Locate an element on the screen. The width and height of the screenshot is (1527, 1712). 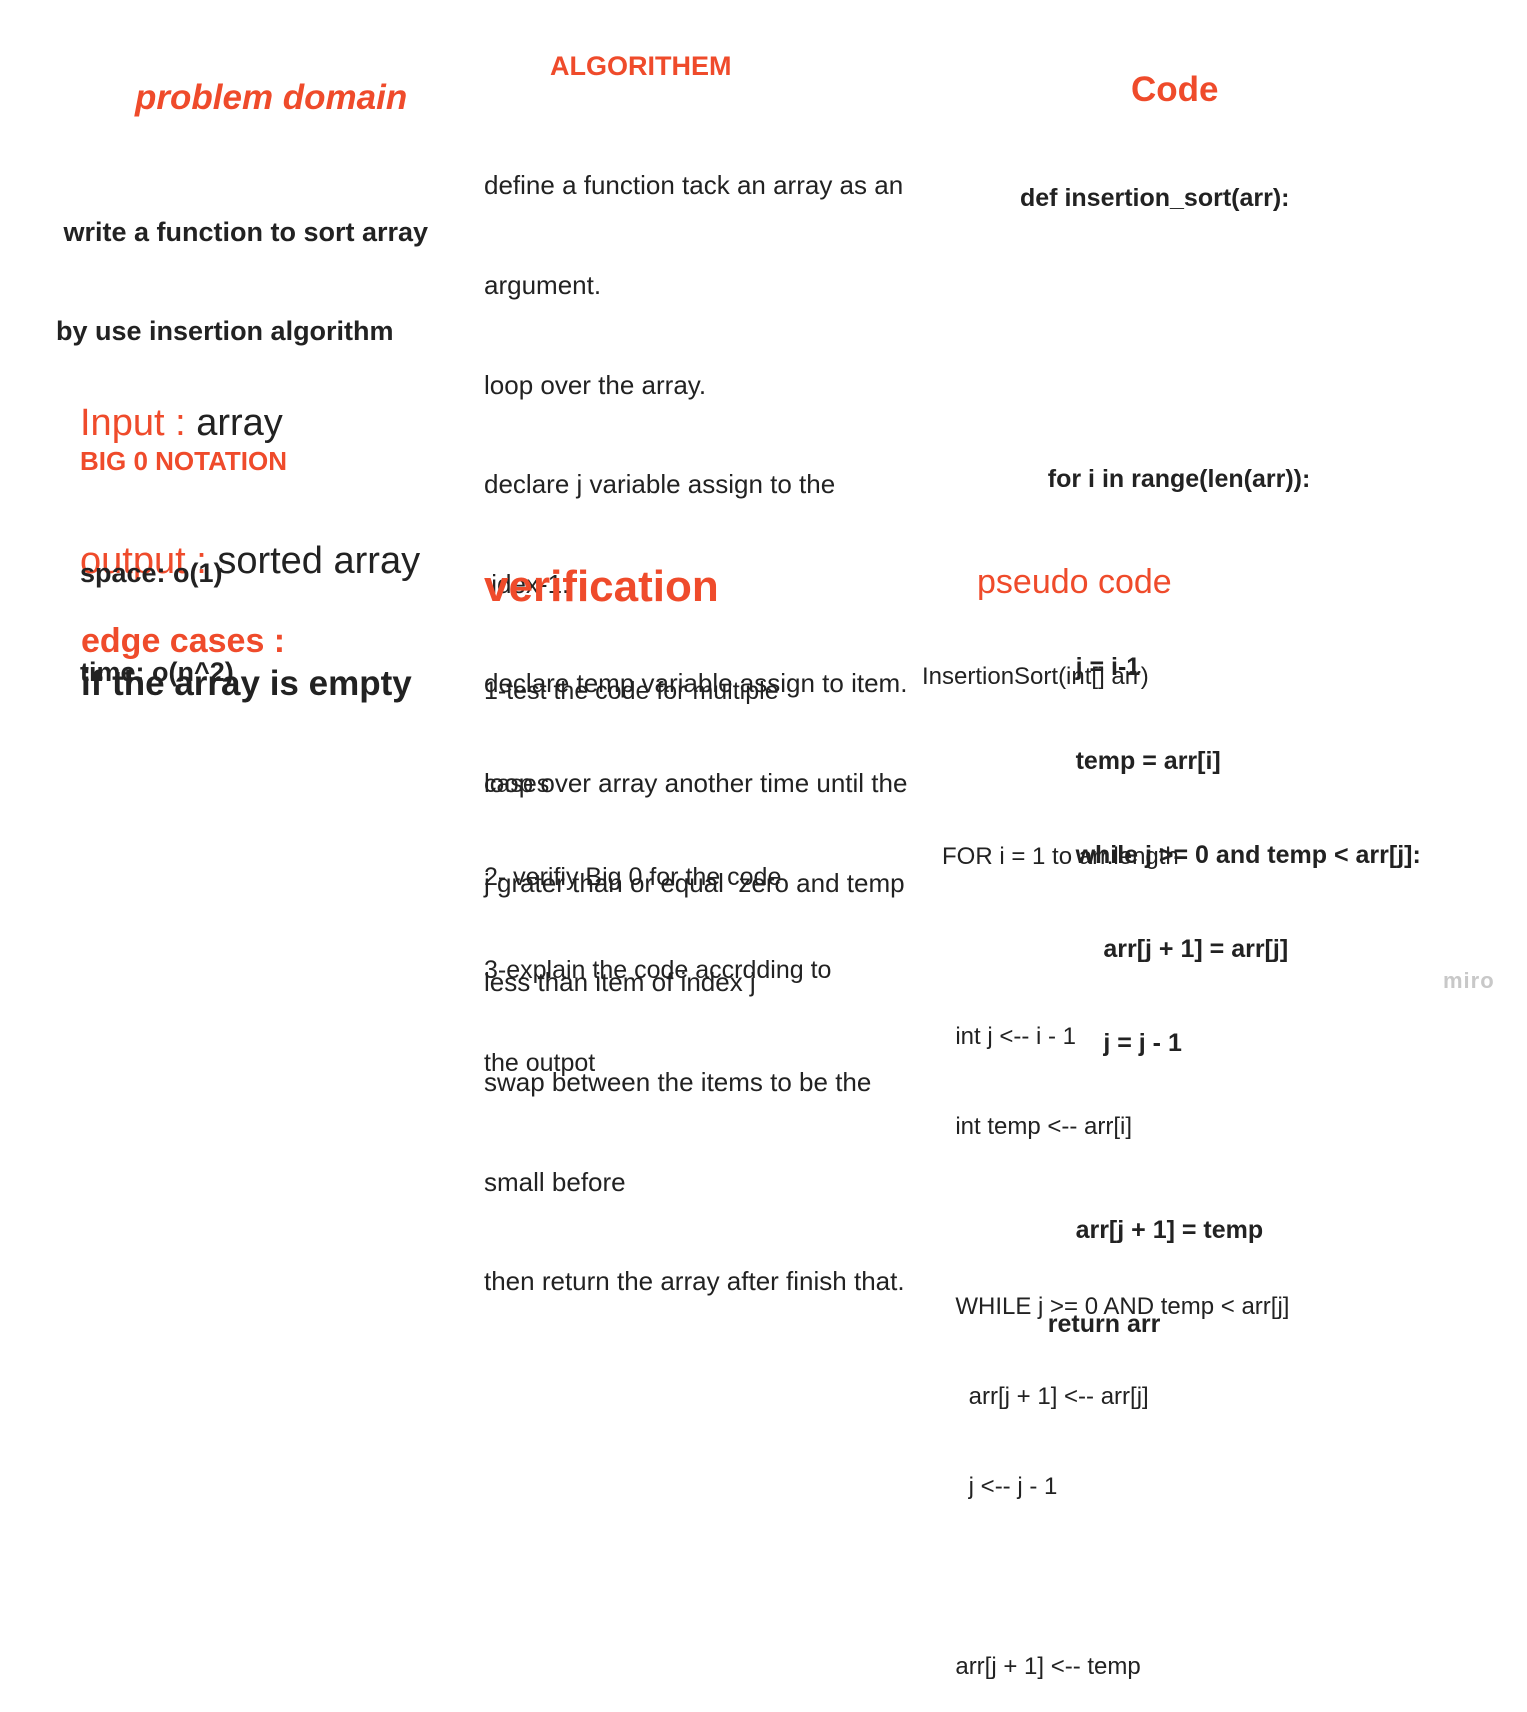
algorithm-line: argument. is located at coordinates (543, 285).